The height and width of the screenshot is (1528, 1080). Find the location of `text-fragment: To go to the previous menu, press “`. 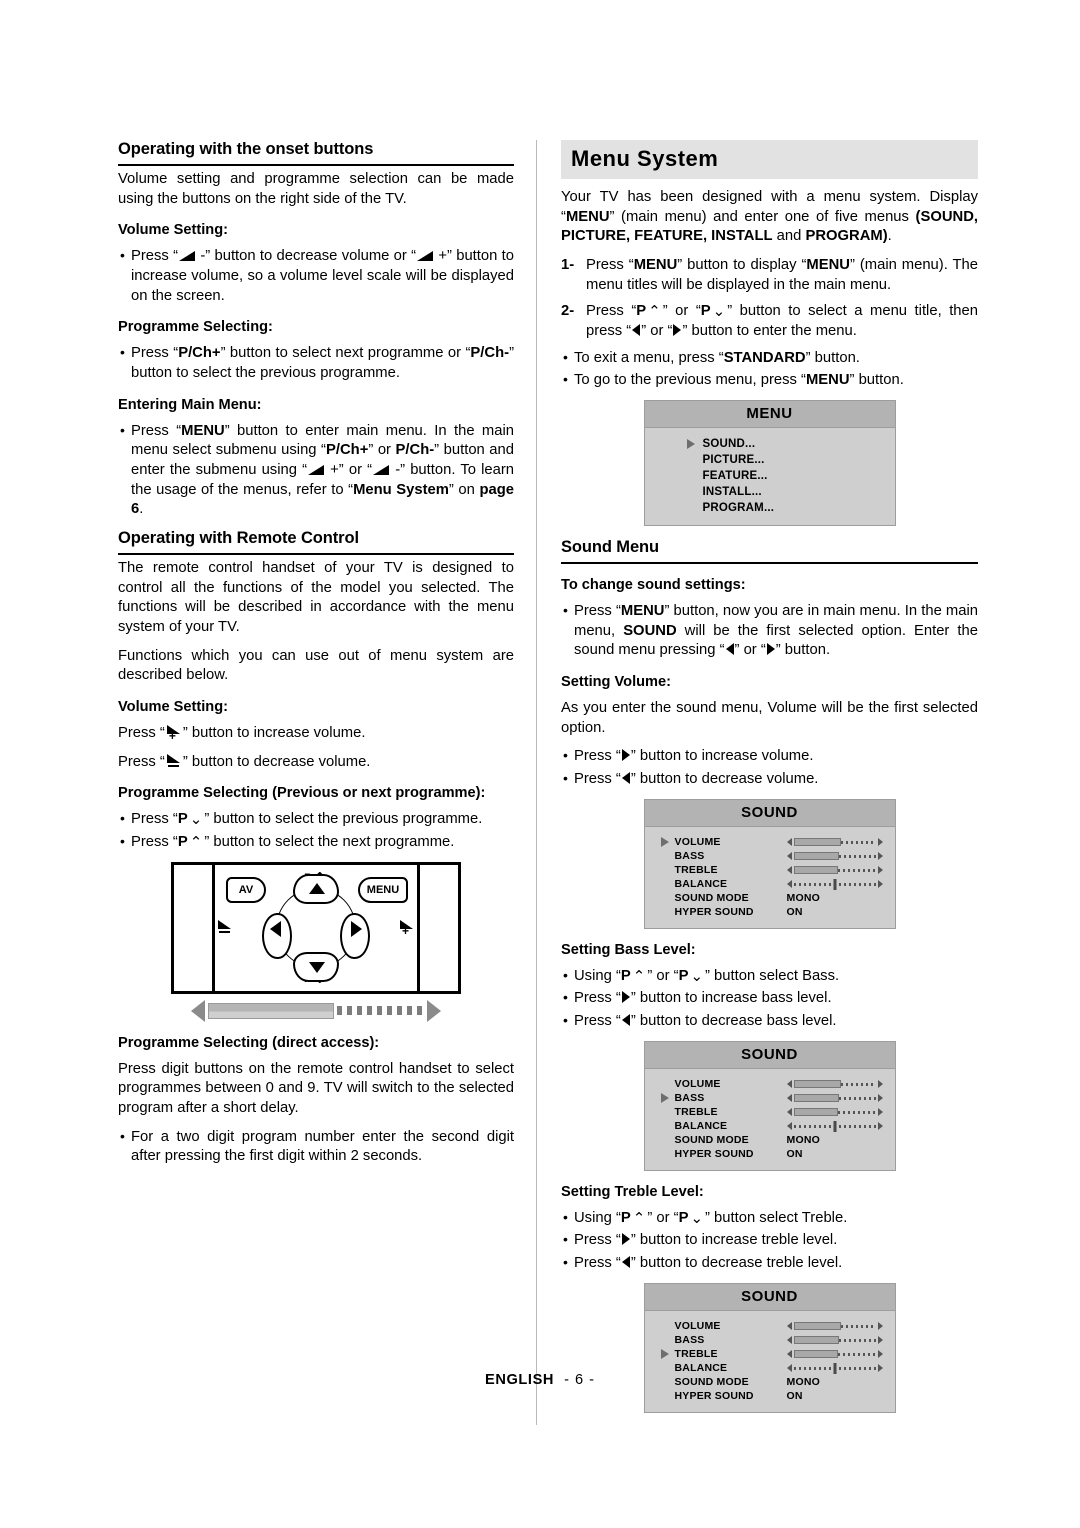

text-fragment: To go to the previous menu, press “ is located at coordinates (690, 380).